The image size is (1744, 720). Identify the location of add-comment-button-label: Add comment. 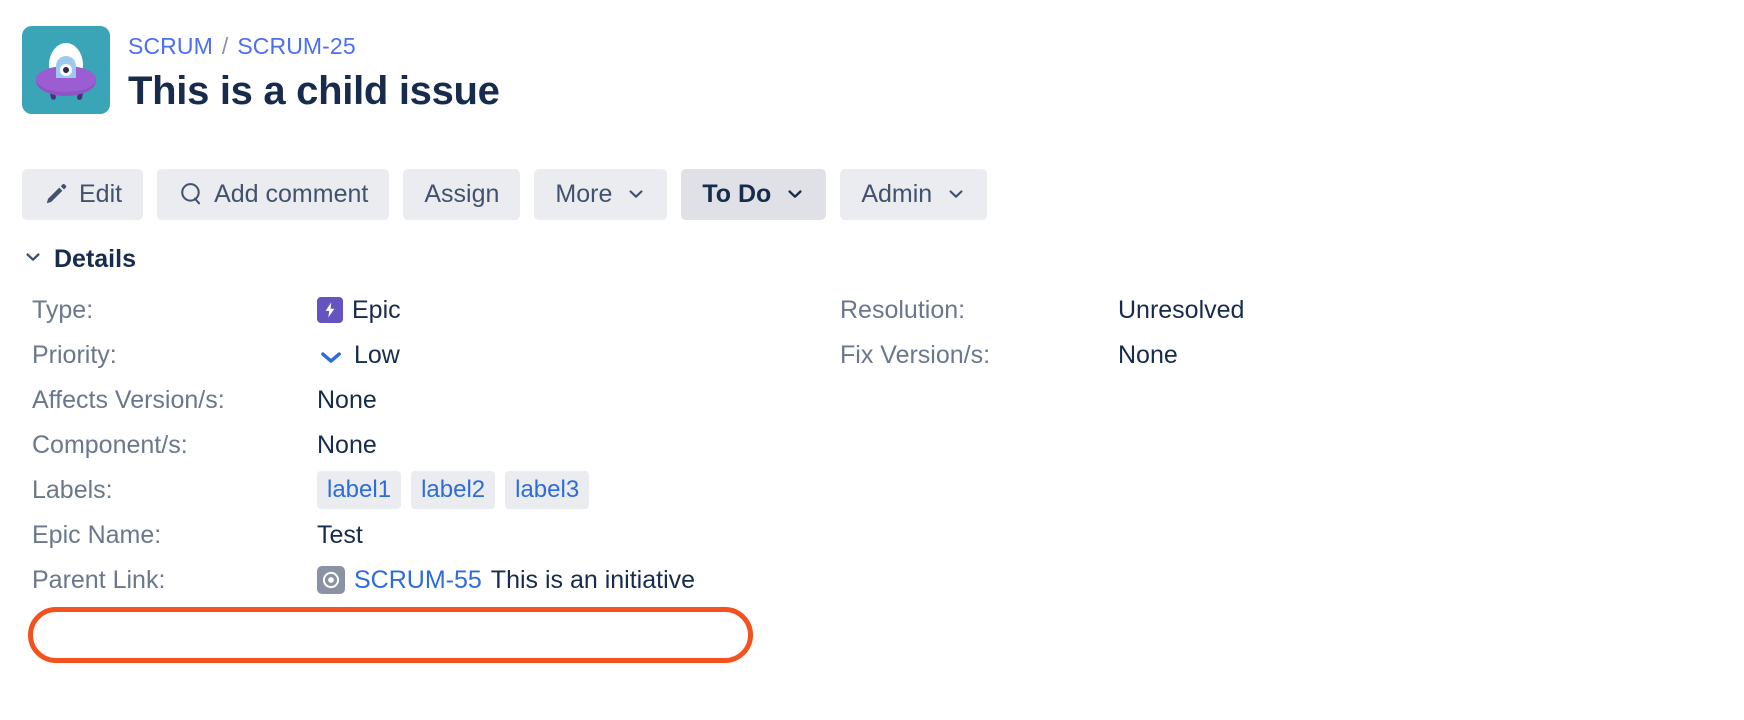
(291, 193).